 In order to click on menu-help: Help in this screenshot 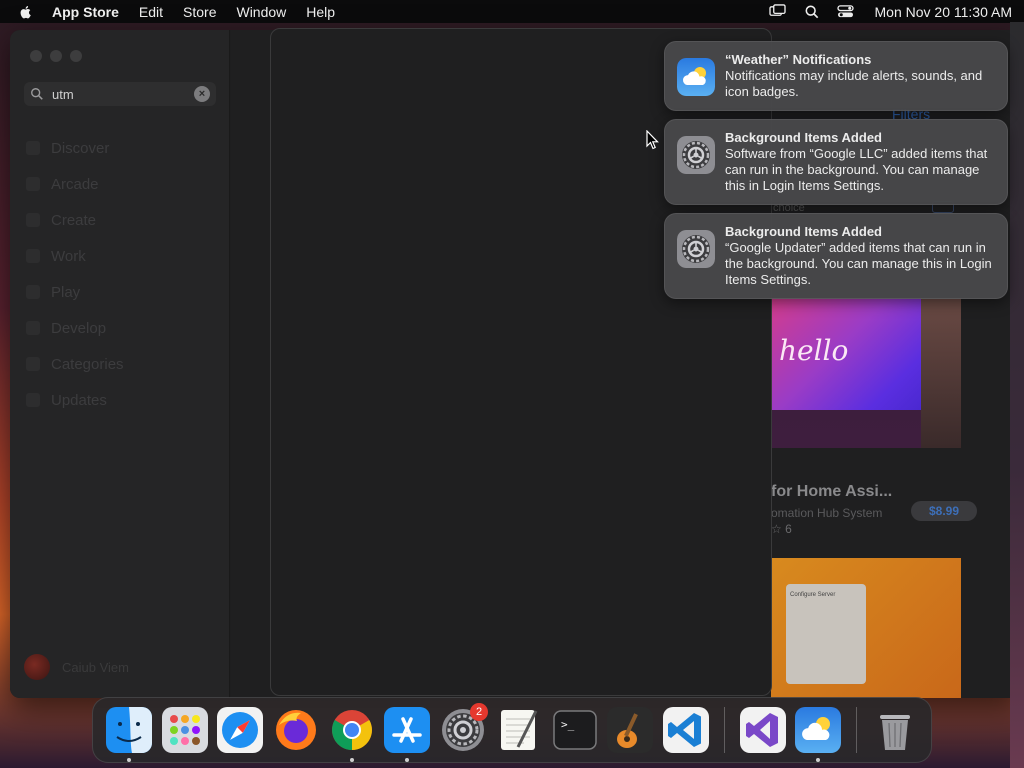, I will do `click(320, 12)`.